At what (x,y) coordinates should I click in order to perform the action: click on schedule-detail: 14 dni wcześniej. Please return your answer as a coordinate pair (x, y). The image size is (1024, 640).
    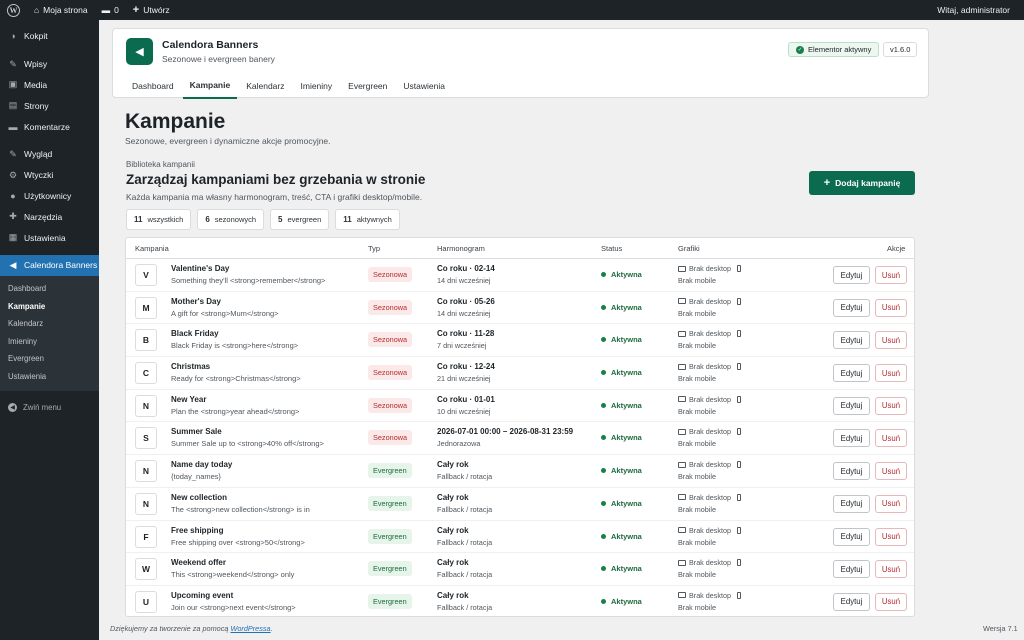
    Looking at the image, I should click on (464, 280).